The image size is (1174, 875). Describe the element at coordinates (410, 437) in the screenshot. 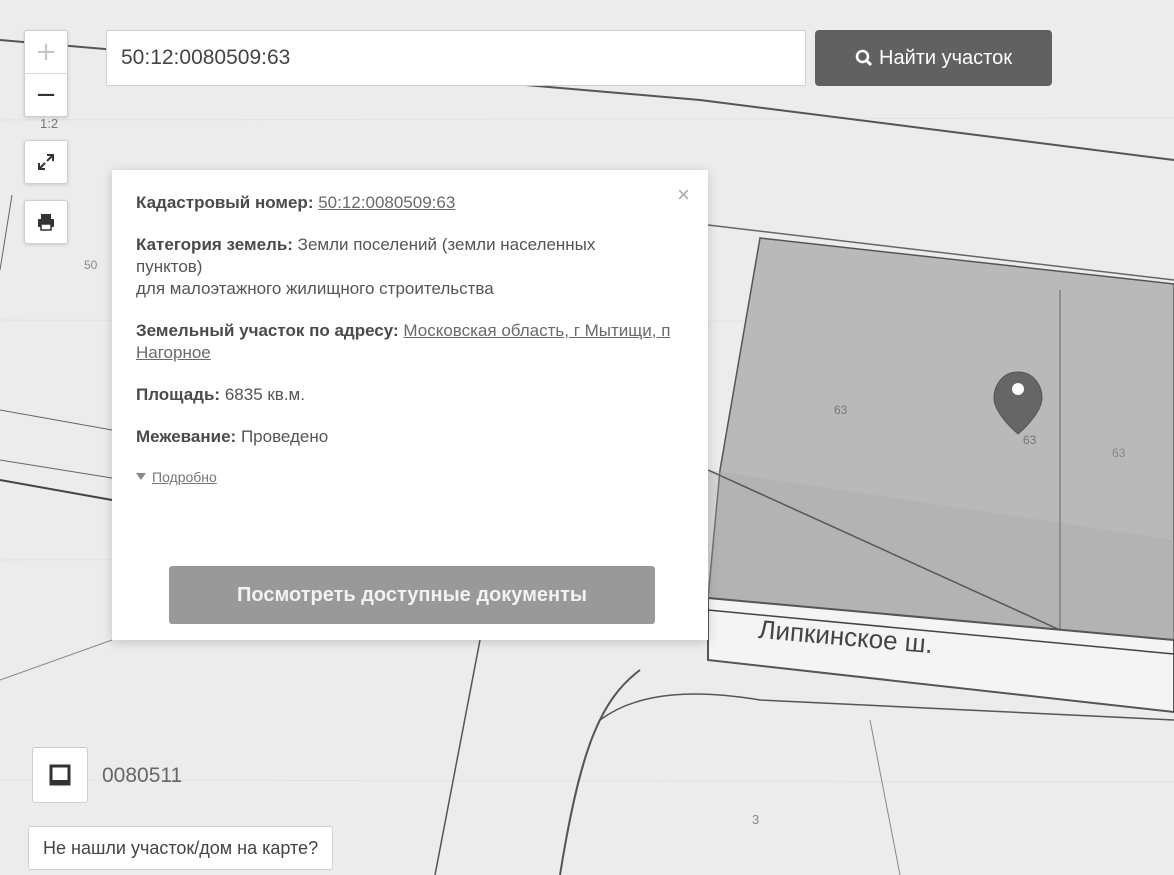

I see `survey-row: Межевание: Проведено` at that location.